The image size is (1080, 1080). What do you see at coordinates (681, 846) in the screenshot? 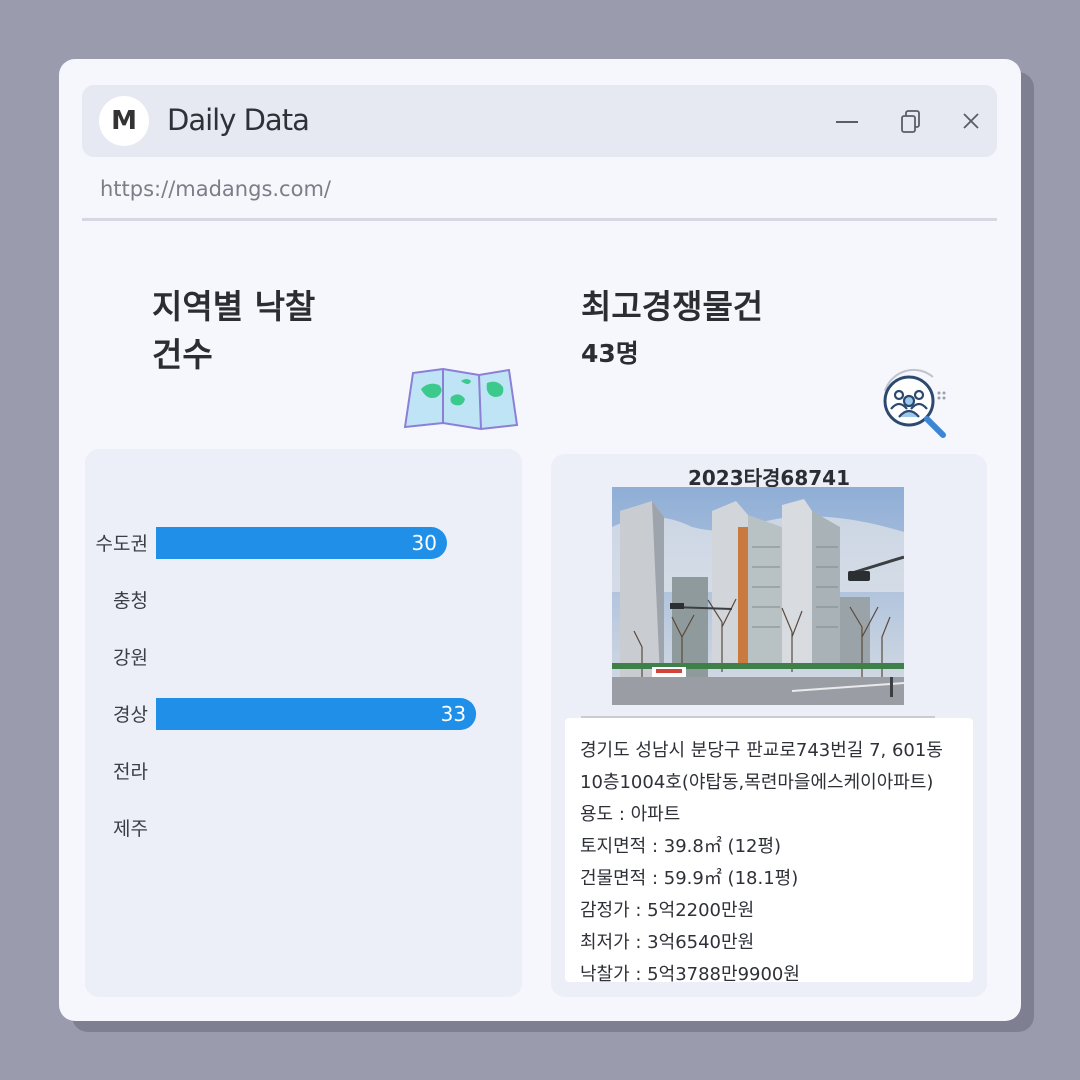
I see `land-area: 토지면적 : 39.8㎡ (12평)` at bounding box center [681, 846].